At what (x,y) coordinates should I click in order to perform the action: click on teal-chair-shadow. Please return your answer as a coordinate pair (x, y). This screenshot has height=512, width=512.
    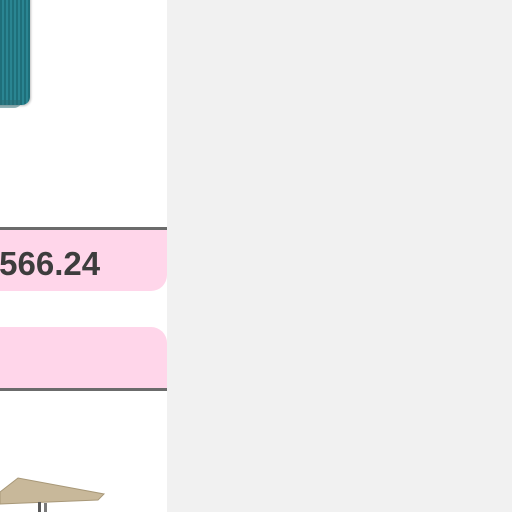
    Looking at the image, I should click on (11, 104).